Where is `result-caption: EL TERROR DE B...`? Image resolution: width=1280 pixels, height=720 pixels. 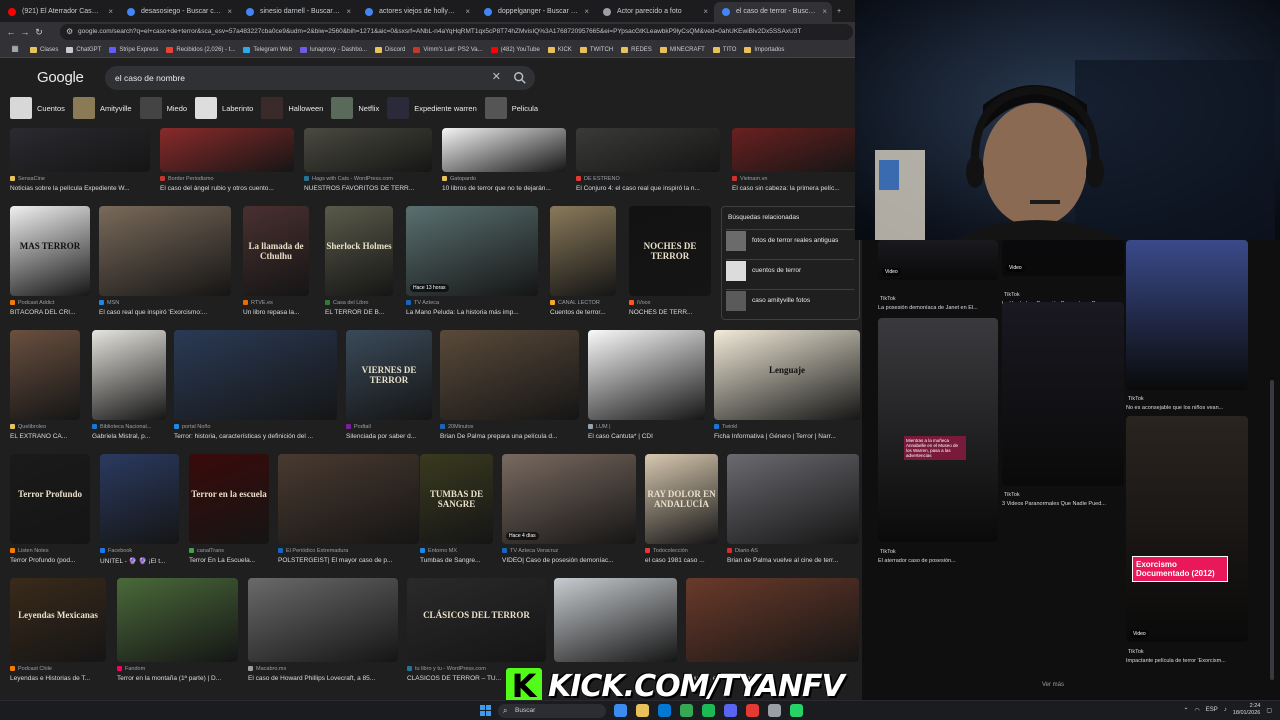
result-caption: EL TERROR DE B... is located at coordinates (359, 312).